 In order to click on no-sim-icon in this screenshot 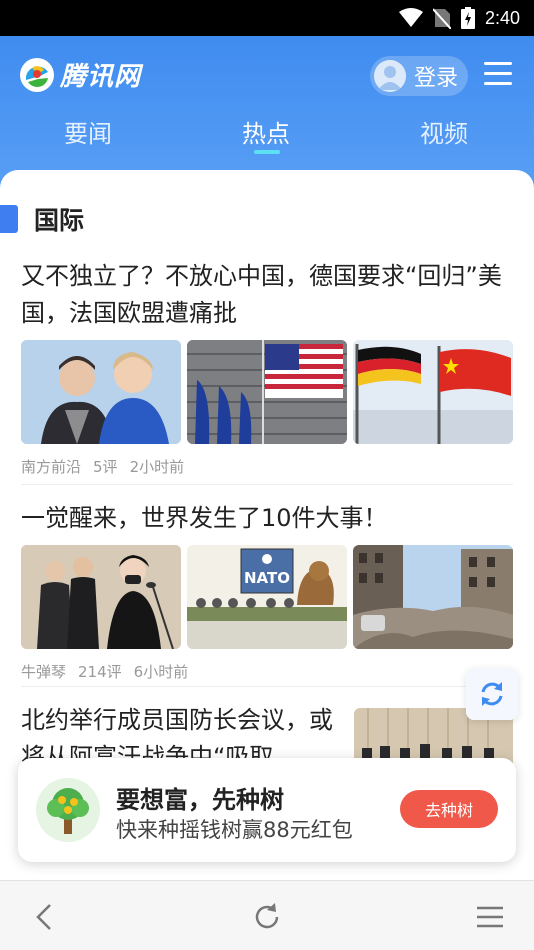, I will do `click(441, 18)`.